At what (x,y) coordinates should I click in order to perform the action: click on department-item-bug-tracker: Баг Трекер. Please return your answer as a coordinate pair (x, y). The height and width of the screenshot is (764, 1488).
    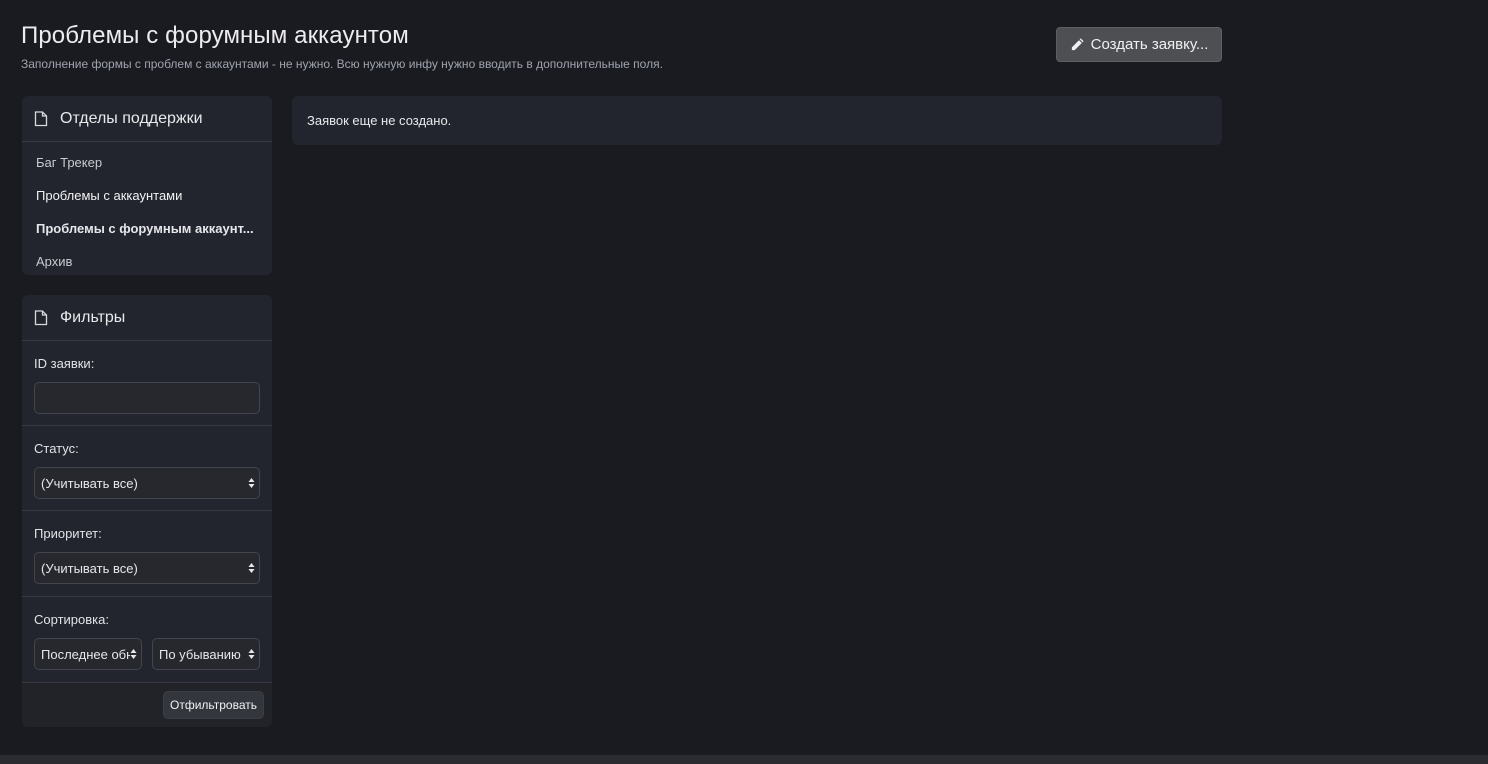
    Looking at the image, I should click on (147, 162).